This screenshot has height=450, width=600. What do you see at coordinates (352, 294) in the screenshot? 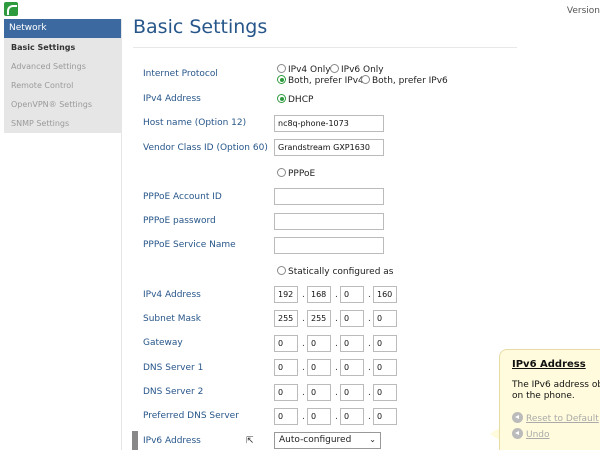
I see `ipv4-octet-3: 0` at bounding box center [352, 294].